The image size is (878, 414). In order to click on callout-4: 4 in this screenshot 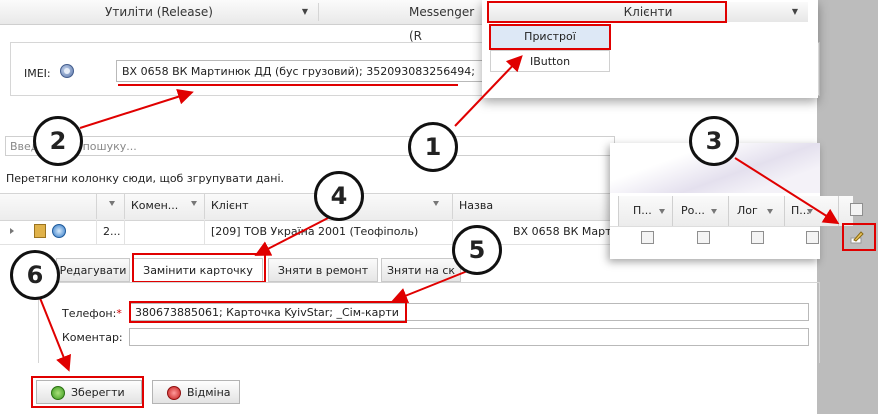, I will do `click(339, 196)`.